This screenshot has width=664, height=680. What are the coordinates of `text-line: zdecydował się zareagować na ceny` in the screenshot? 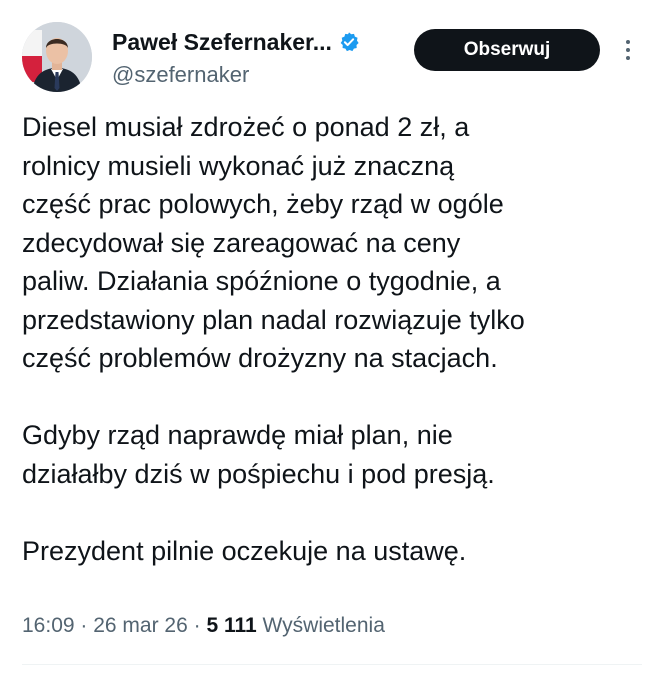 It's located at (241, 242).